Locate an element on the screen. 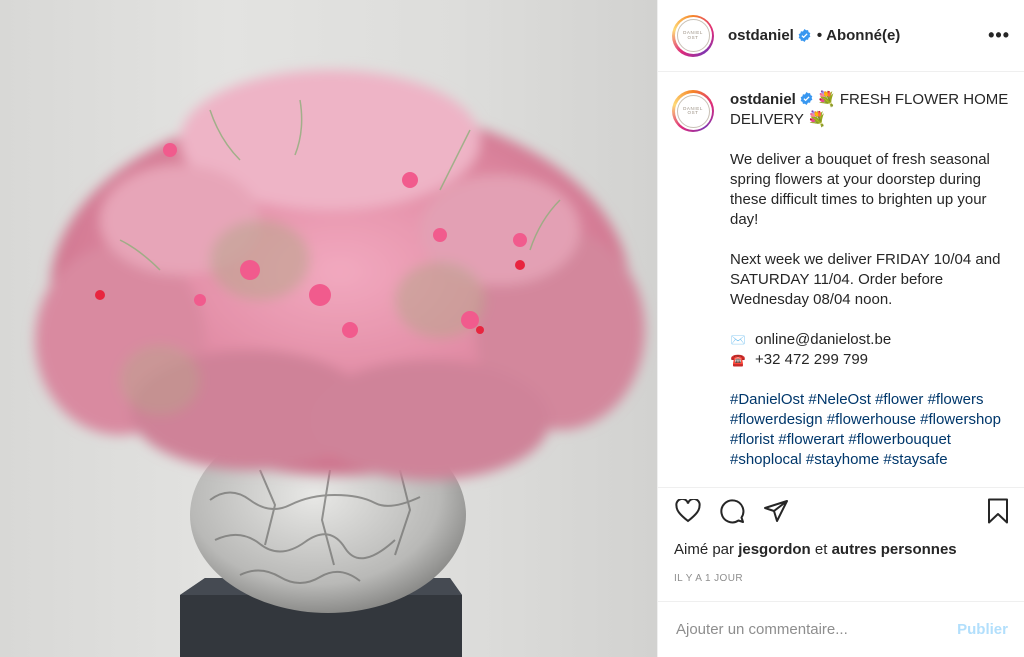 The width and height of the screenshot is (1024, 657). bookmark-icon is located at coordinates (998, 511).